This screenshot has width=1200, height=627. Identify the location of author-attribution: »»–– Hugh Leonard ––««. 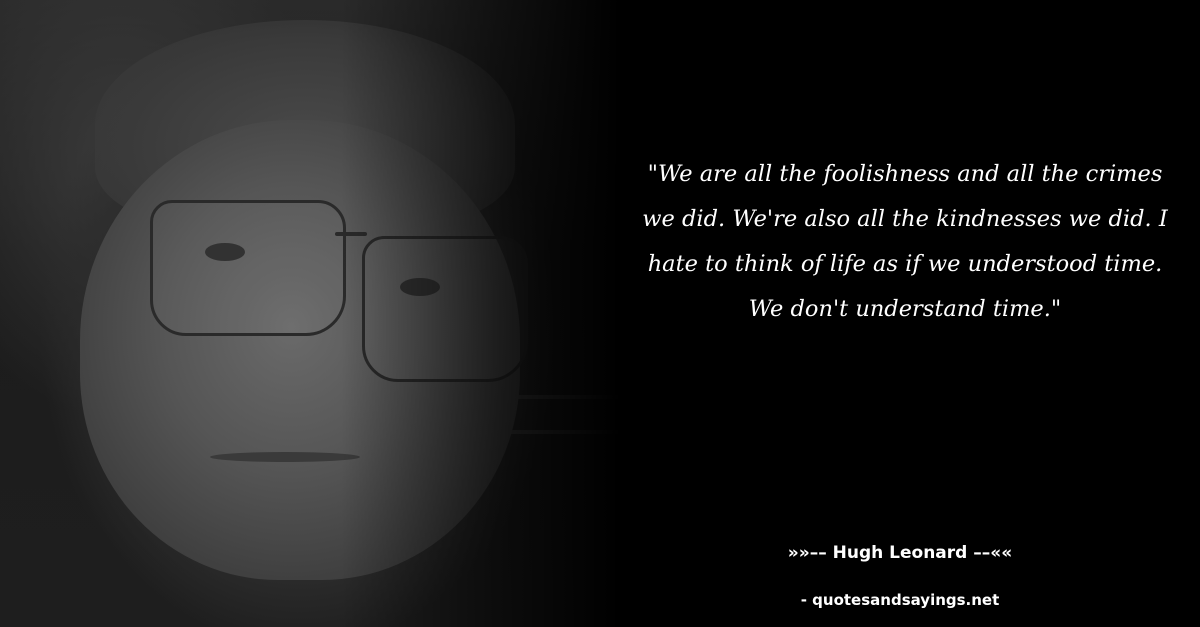
(900, 553).